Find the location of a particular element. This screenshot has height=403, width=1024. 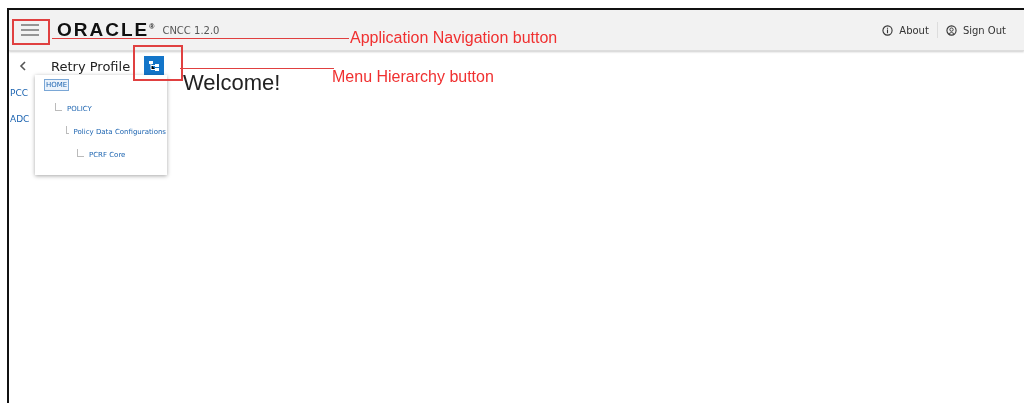

page-title: Retry Profile is located at coordinates (91, 66).